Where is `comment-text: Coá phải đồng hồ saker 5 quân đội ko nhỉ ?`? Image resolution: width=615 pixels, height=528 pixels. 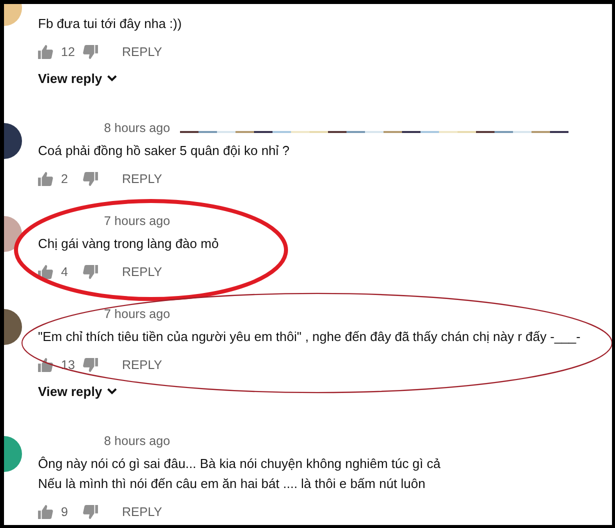
comment-text: Coá phải đồng hồ saker 5 quân đội ko nhỉ ? is located at coordinates (164, 151).